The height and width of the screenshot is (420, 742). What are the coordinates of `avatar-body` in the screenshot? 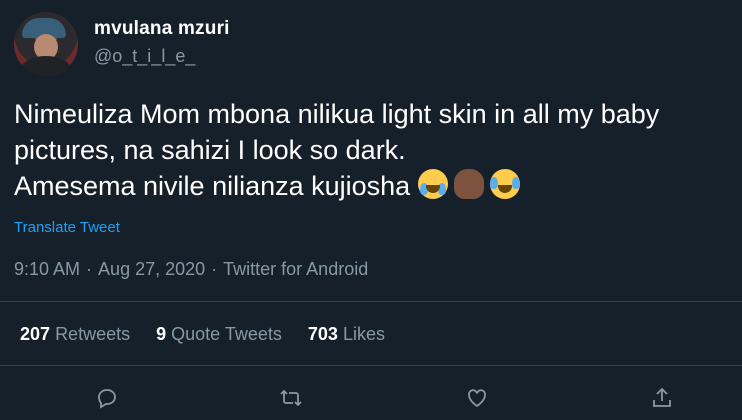 It's located at (46, 66).